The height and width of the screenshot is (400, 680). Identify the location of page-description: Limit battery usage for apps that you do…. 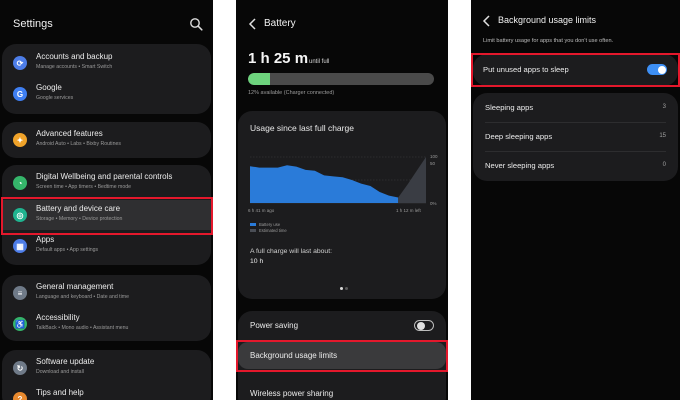
(548, 41).